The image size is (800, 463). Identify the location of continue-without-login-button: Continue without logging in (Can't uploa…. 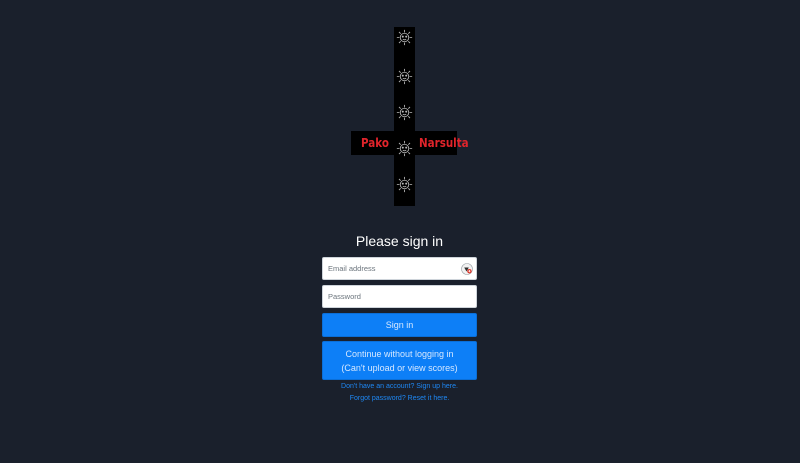
(399, 360).